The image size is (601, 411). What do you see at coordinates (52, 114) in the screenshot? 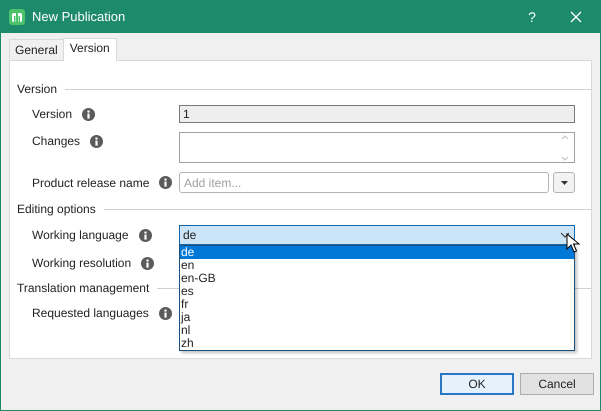
I see `field-label: Version` at bounding box center [52, 114].